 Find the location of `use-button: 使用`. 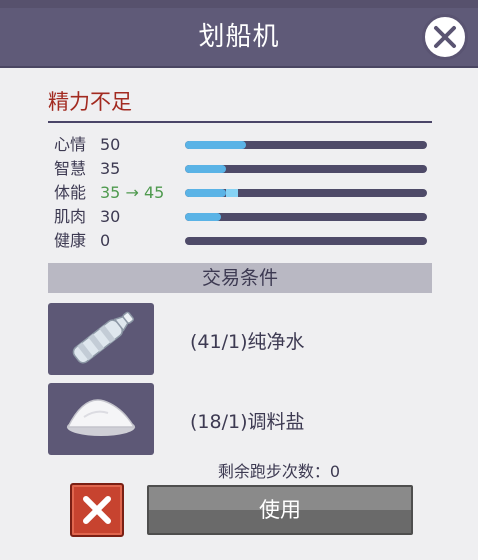

use-button: 使用 is located at coordinates (280, 510).